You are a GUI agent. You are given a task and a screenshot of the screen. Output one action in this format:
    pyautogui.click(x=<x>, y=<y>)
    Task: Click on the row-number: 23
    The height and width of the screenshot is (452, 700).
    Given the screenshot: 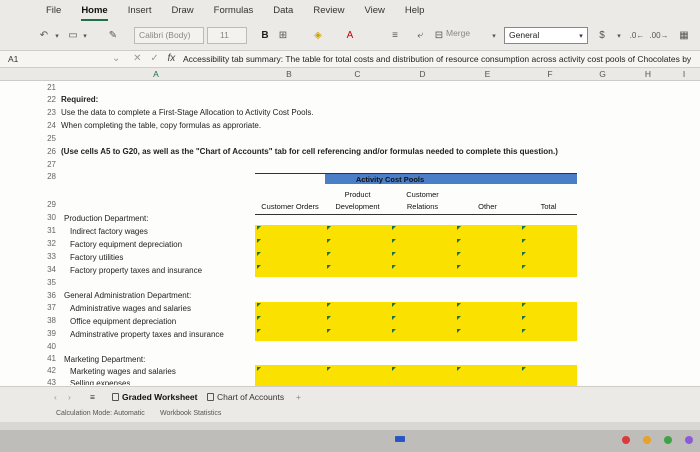 What is the action you would take?
    pyautogui.click(x=48, y=112)
    